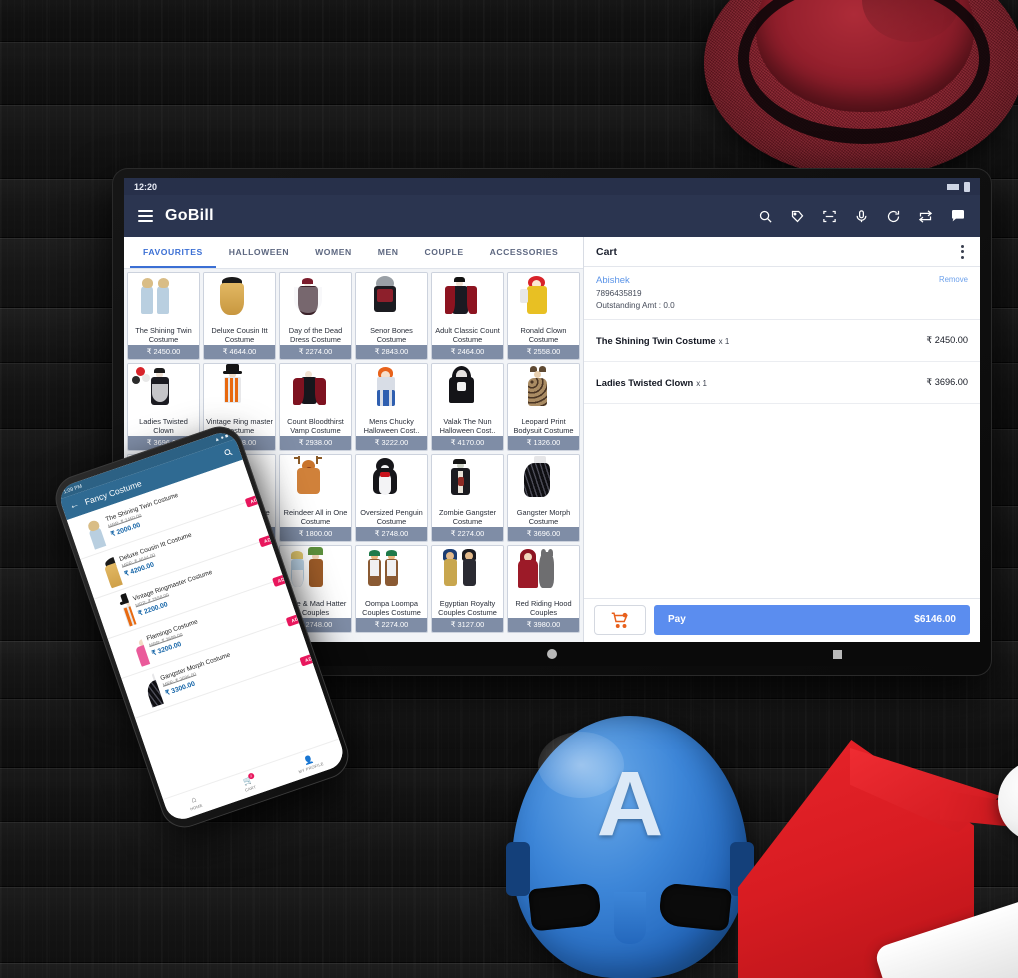 The image size is (1018, 978). Describe the element at coordinates (315, 498) in the screenshot. I see `product-card: Reindeer All in One Costume ₹ 1800.00` at that location.